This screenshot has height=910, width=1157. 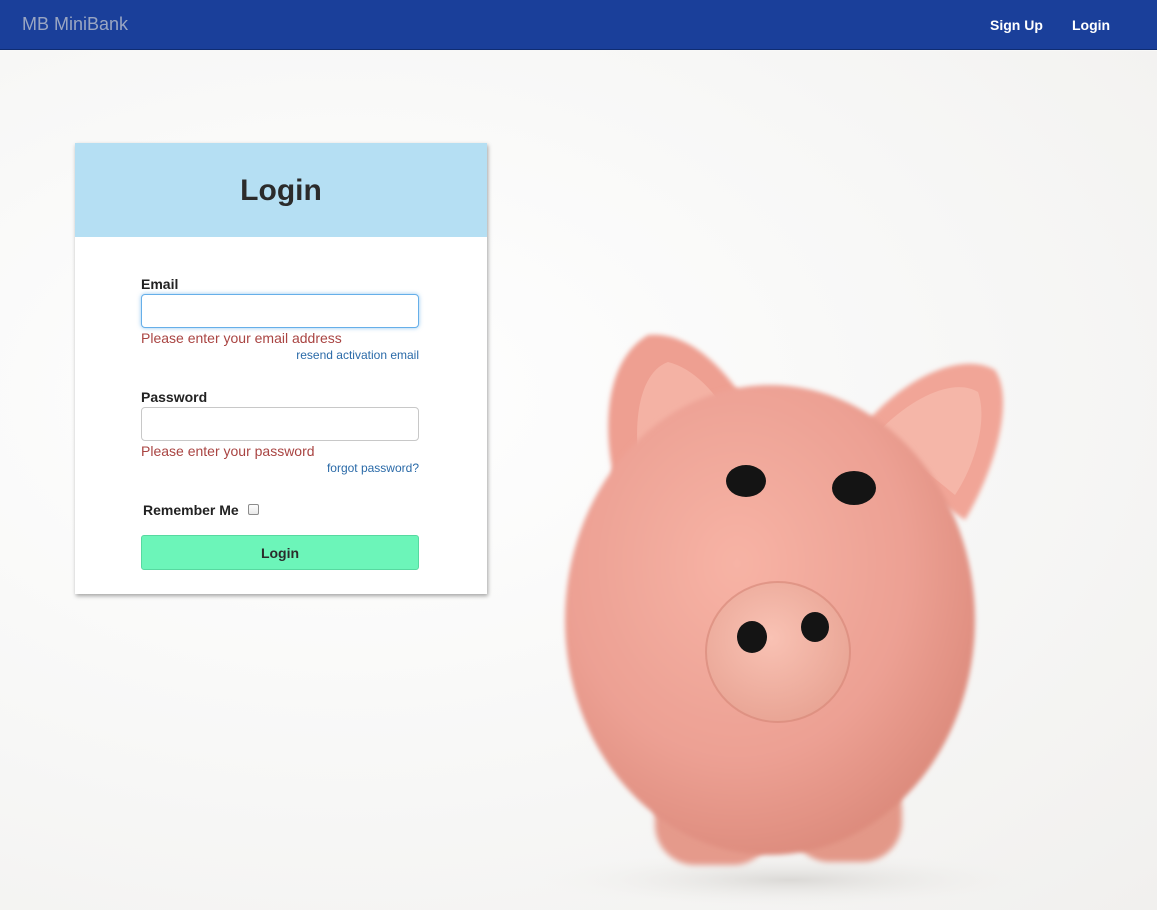 What do you see at coordinates (280, 552) in the screenshot?
I see `login-submit-button: Login` at bounding box center [280, 552].